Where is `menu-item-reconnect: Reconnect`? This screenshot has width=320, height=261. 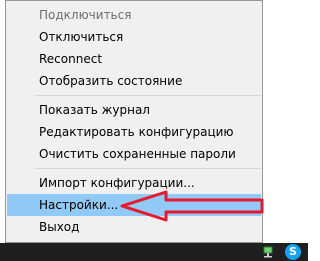
menu-item-reconnect: Reconnect is located at coordinates (134, 59).